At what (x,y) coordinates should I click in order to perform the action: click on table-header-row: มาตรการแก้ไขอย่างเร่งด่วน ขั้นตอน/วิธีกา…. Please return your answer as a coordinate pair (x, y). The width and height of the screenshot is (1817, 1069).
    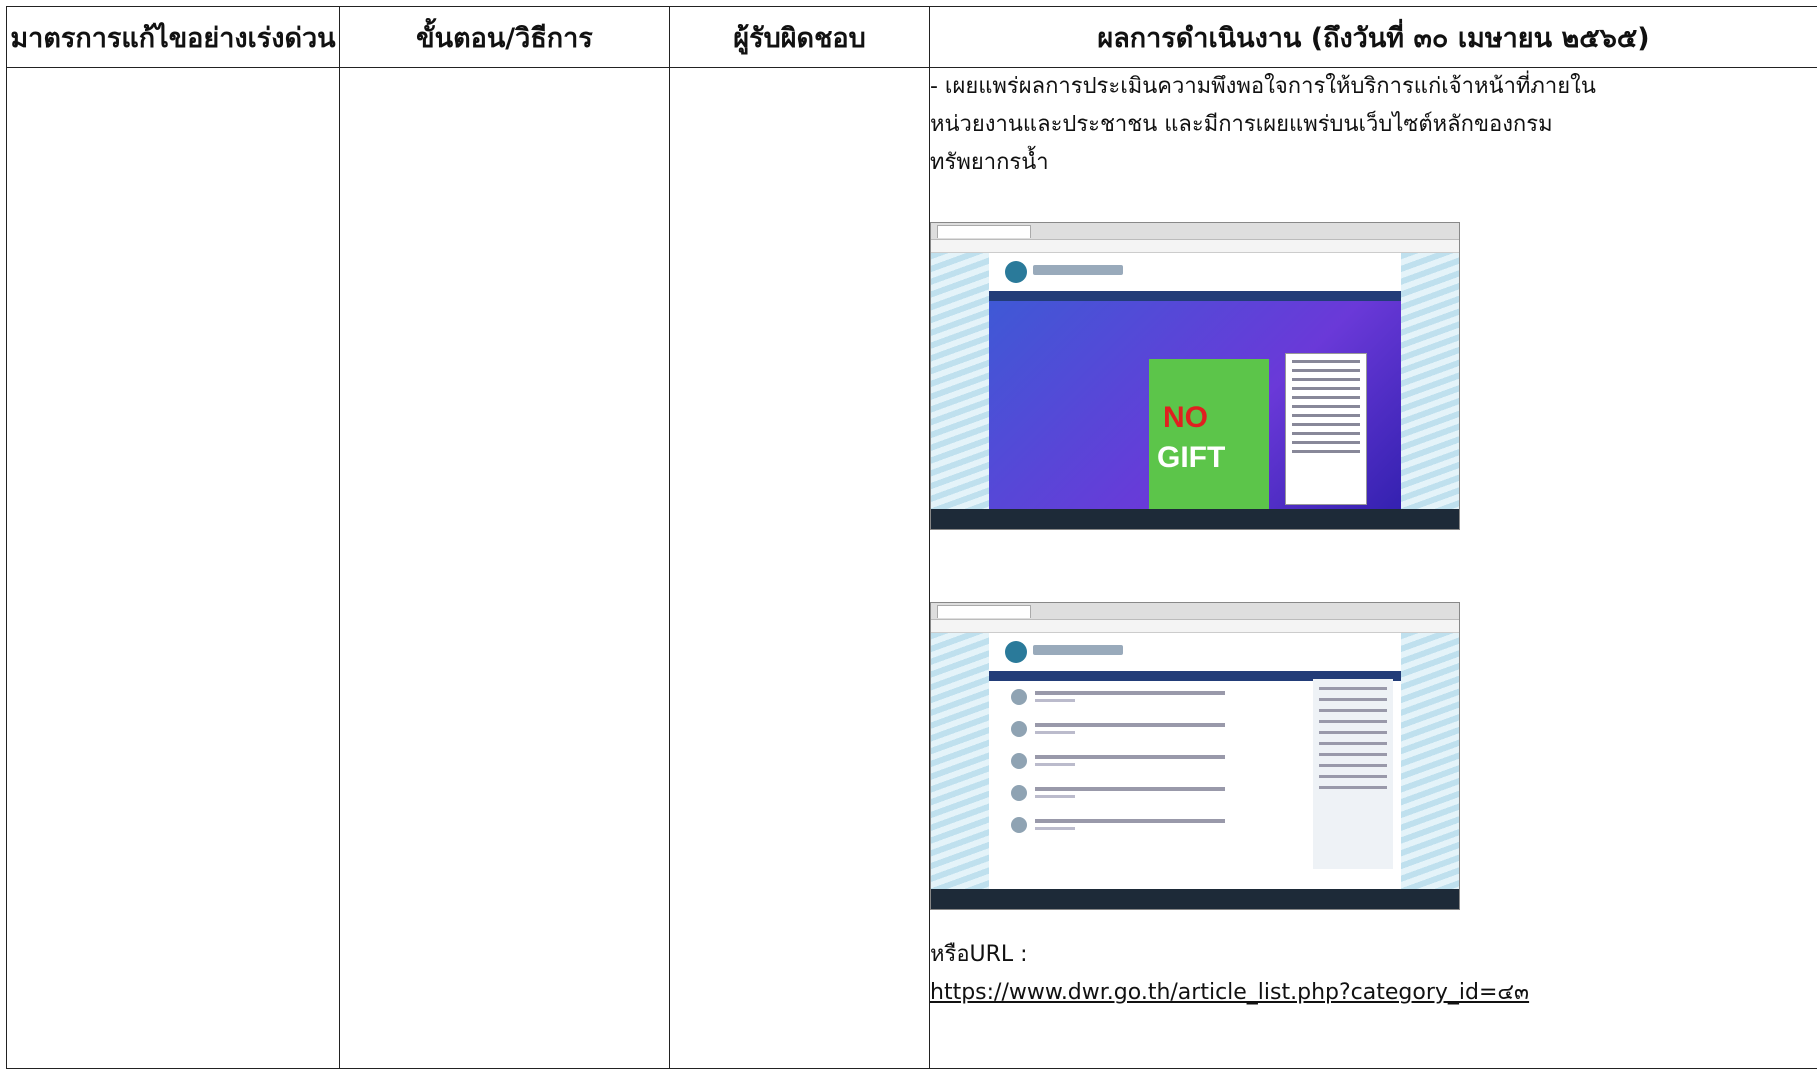
    Looking at the image, I should click on (912, 37).